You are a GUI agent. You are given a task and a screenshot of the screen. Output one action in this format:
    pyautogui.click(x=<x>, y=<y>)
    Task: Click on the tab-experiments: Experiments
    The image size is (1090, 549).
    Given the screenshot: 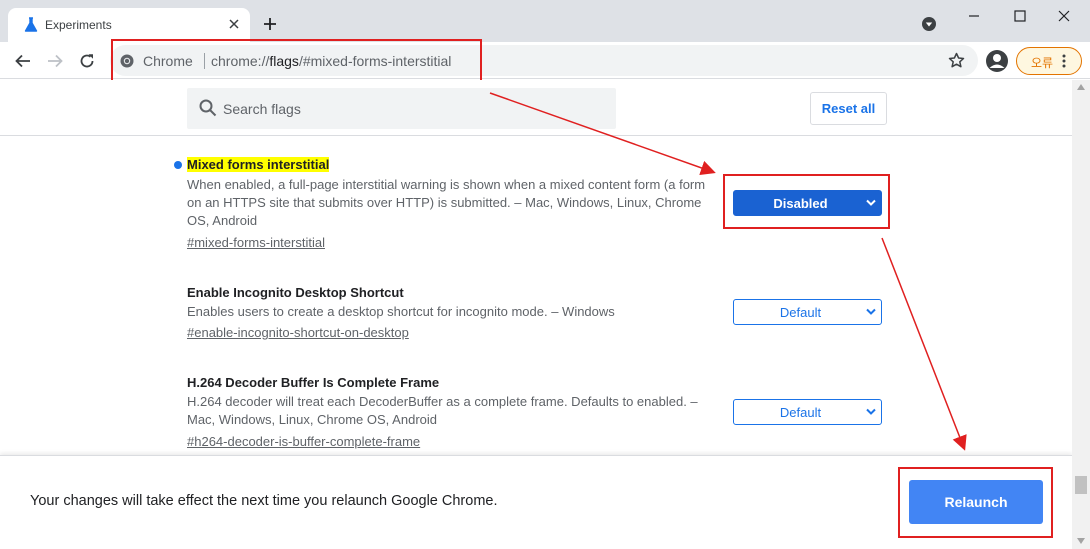 What is the action you would take?
    pyautogui.click(x=129, y=25)
    